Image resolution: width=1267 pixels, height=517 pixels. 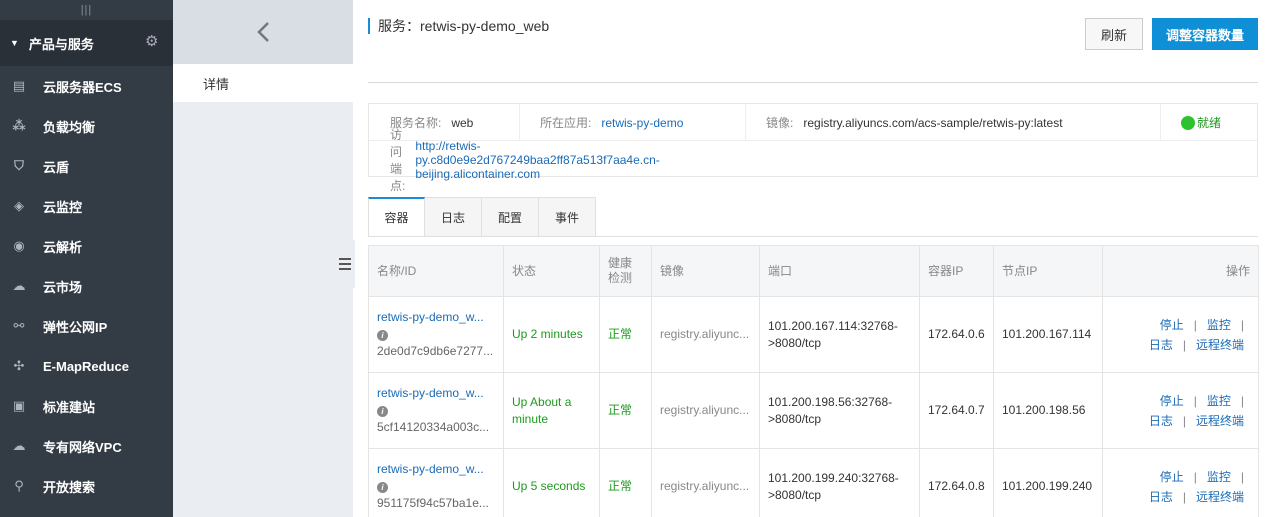 What do you see at coordinates (549, 486) in the screenshot?
I see `container-status: Up 5 seconds` at bounding box center [549, 486].